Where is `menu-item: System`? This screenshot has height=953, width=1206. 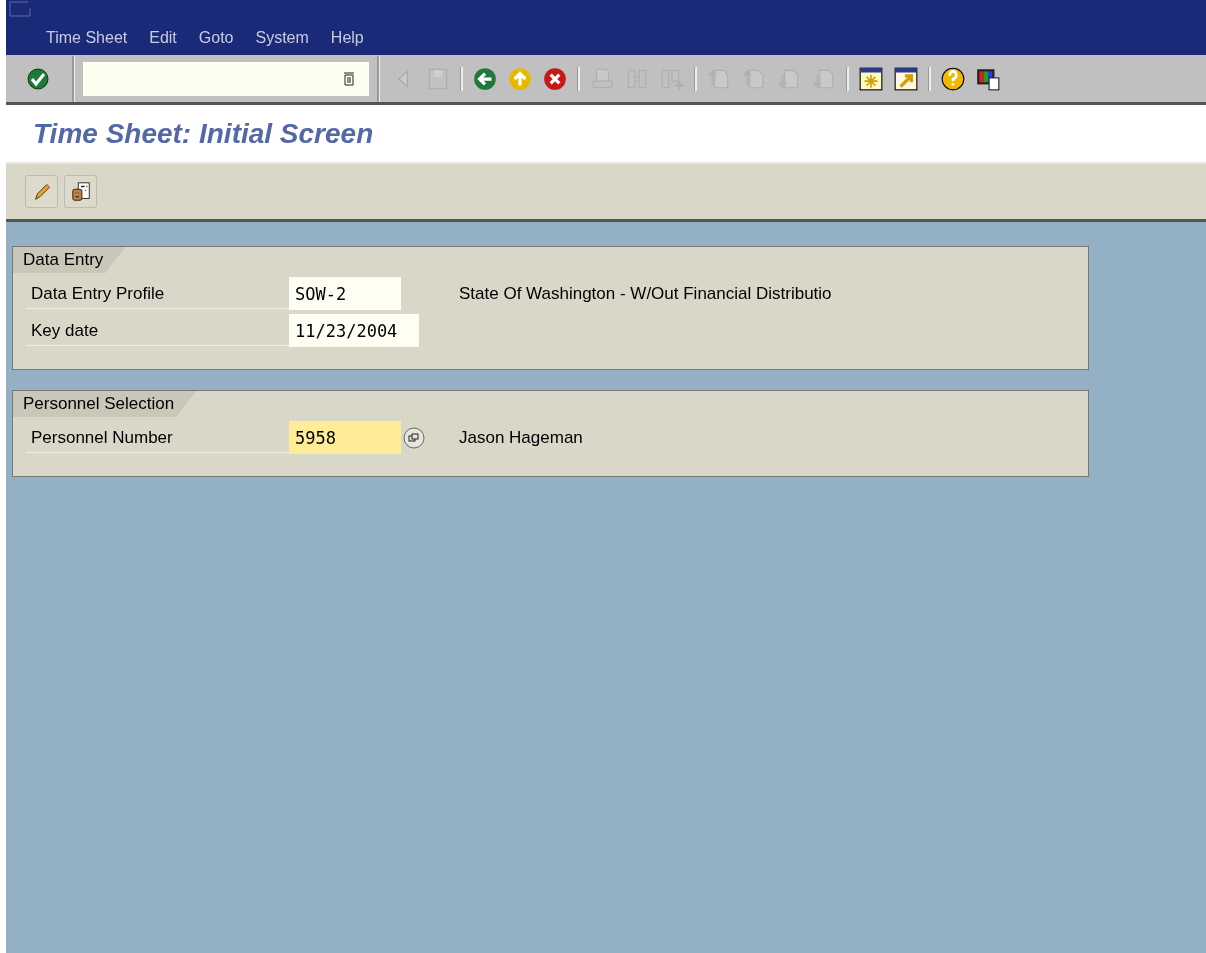
menu-item: System is located at coordinates (282, 38).